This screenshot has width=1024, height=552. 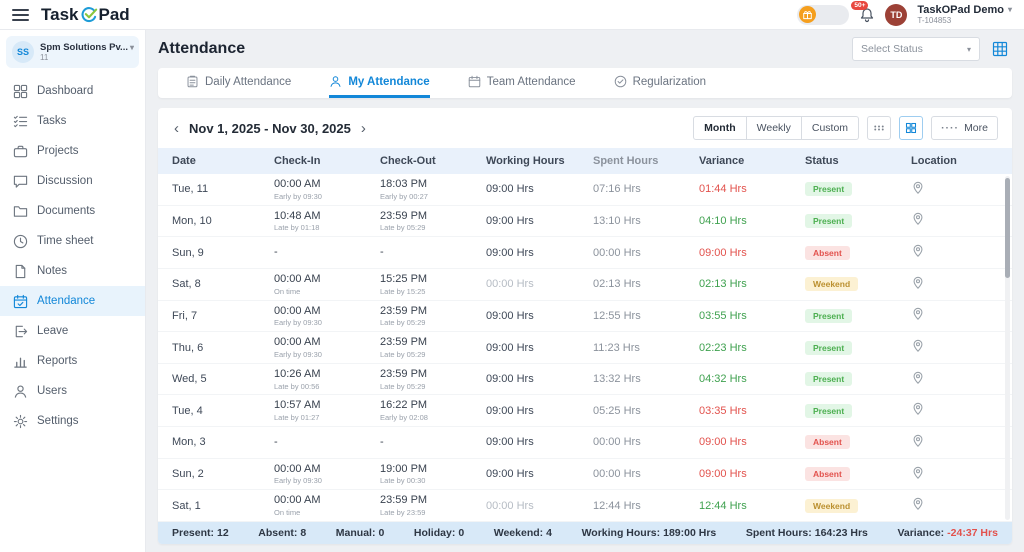 I want to click on sidebar-item-label: Discussion, so click(x=65, y=181).